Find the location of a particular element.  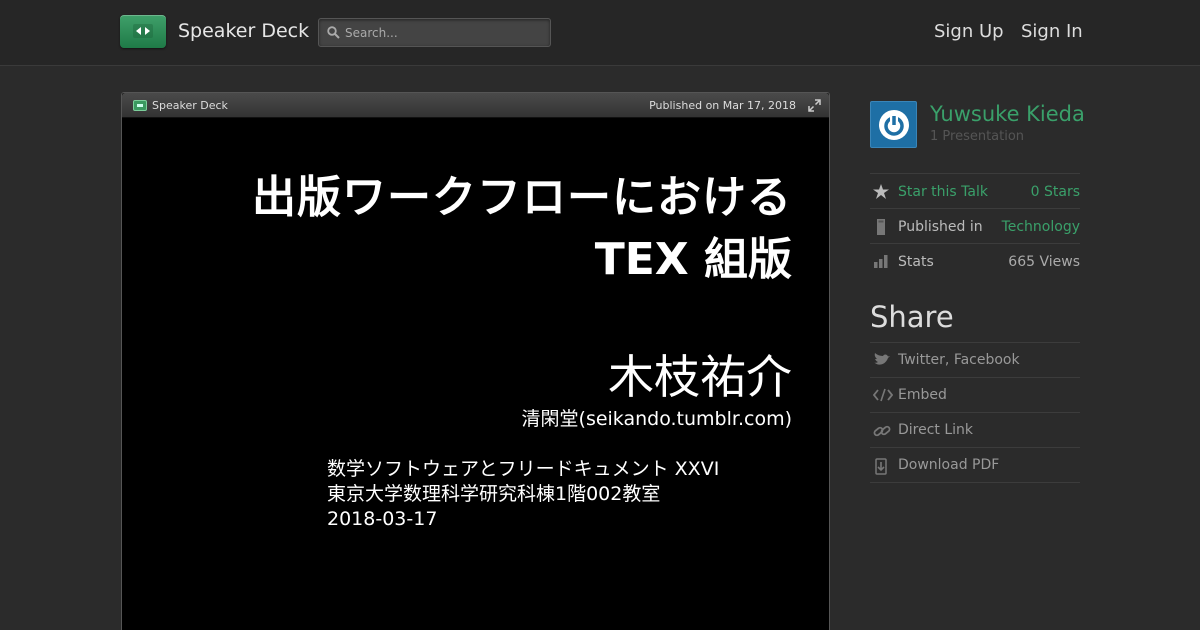

slide-affiliation: 清閑堂(seikando.tumblr.com) is located at coordinates (656, 419).